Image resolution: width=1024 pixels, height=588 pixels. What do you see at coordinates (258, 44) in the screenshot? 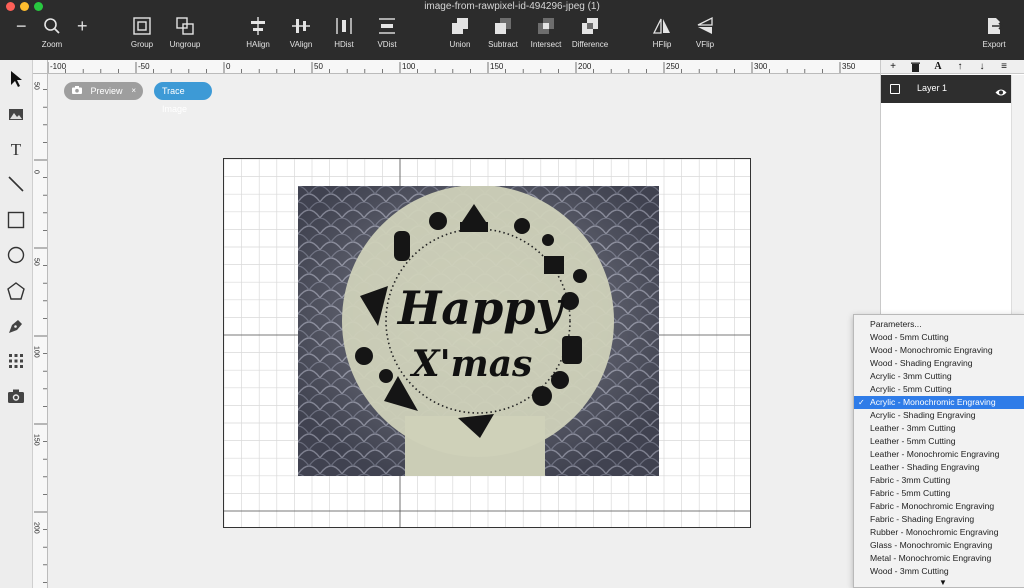
I see `halign-label: HAlign` at bounding box center [258, 44].